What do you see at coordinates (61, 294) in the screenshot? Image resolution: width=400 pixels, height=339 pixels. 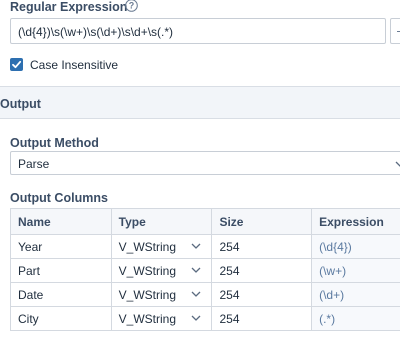 I see `cell-name: Date` at bounding box center [61, 294].